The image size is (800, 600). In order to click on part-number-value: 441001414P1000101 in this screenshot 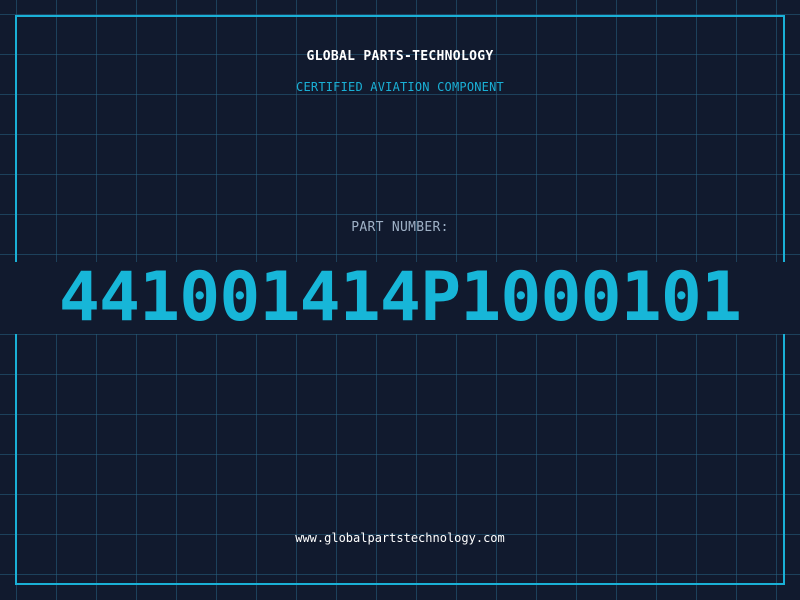, I will do `click(400, 297)`.